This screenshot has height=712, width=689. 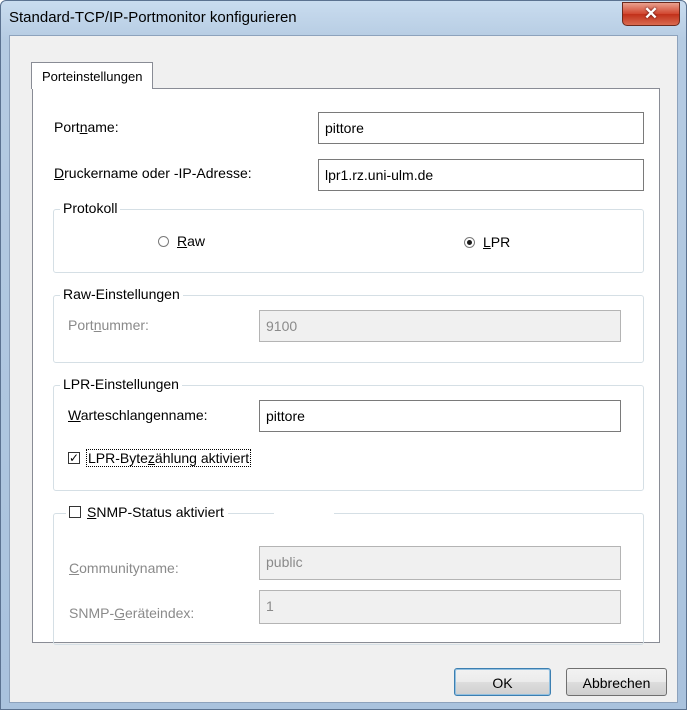 I want to click on close-button: ✕, so click(x=651, y=14).